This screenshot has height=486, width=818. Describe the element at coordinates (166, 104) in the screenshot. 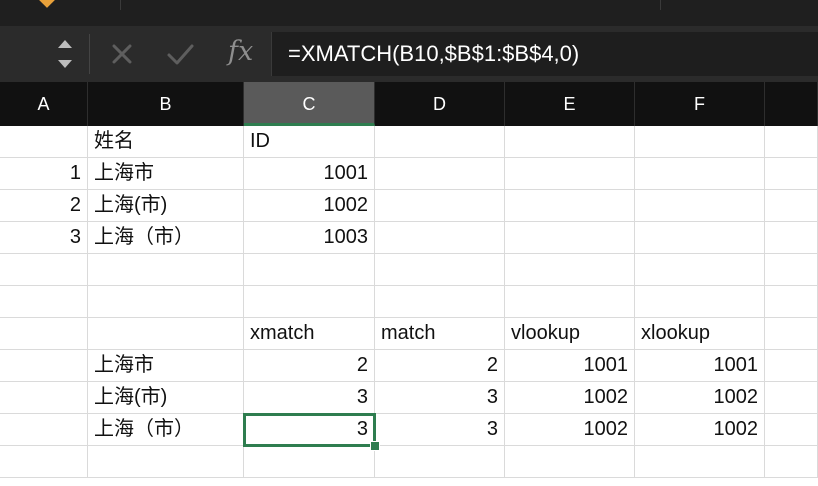

I see `column-header-b: B` at that location.